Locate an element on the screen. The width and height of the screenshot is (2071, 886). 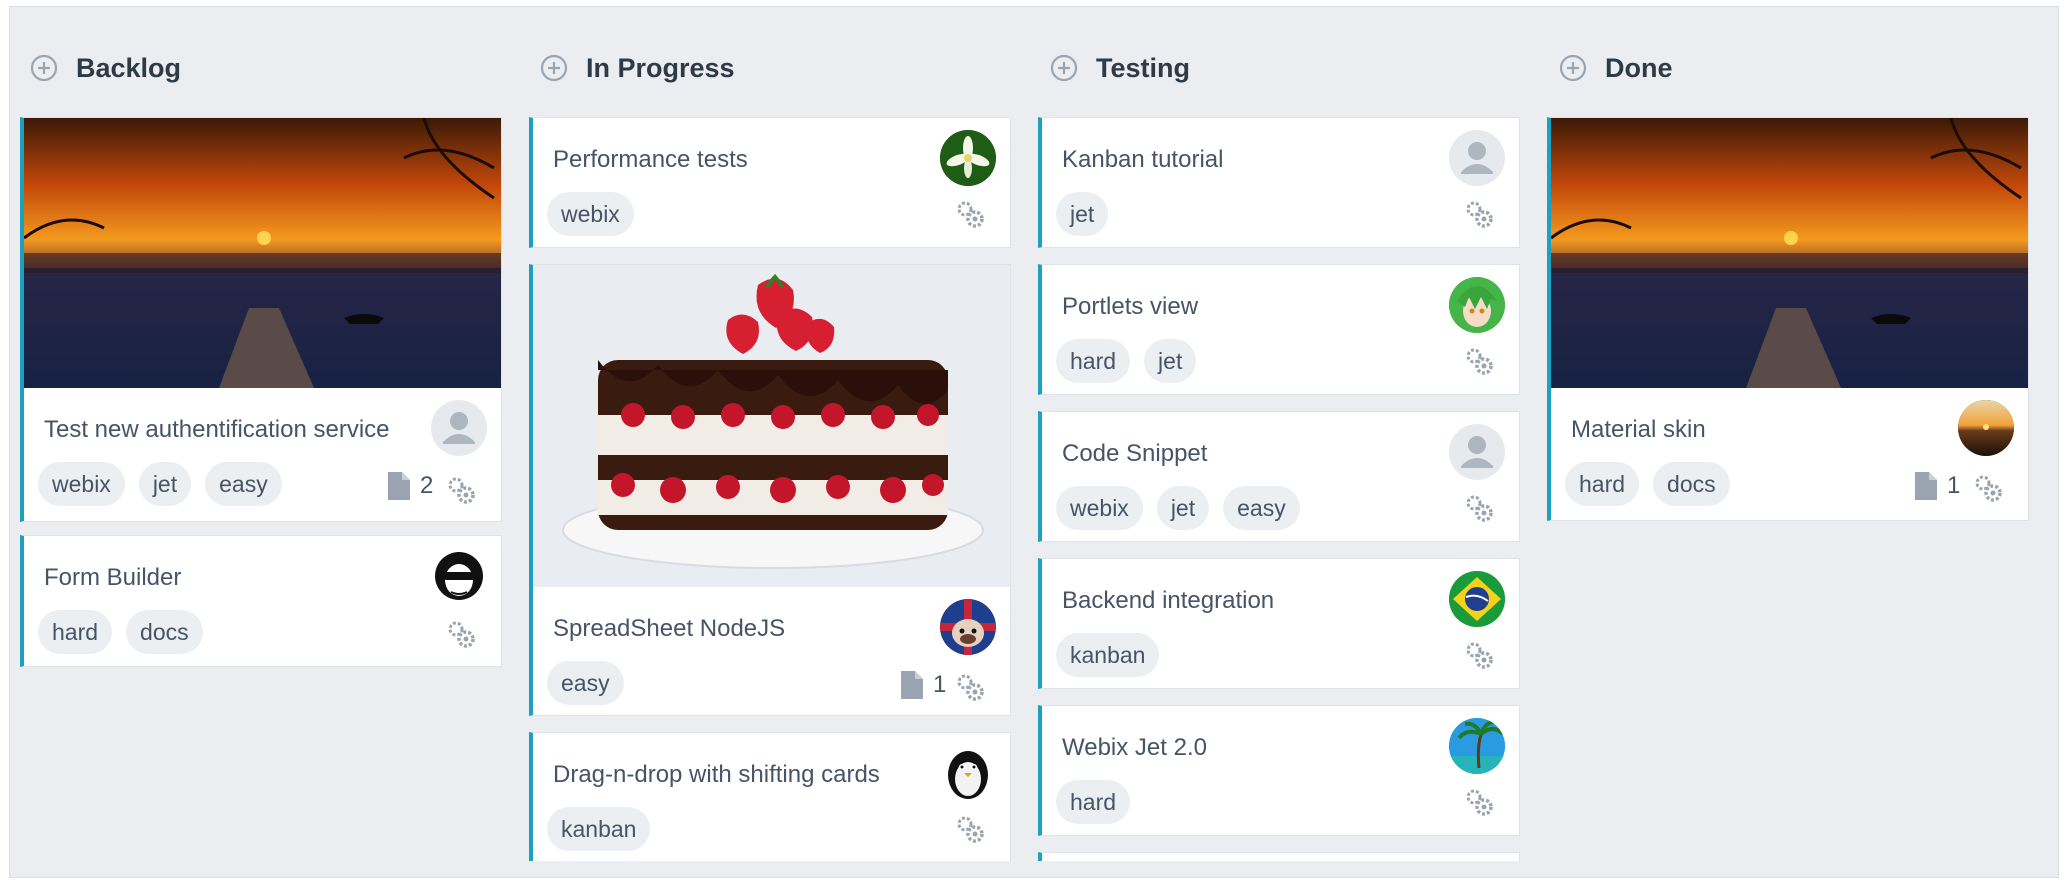
card-partial is located at coordinates (1279, 856).